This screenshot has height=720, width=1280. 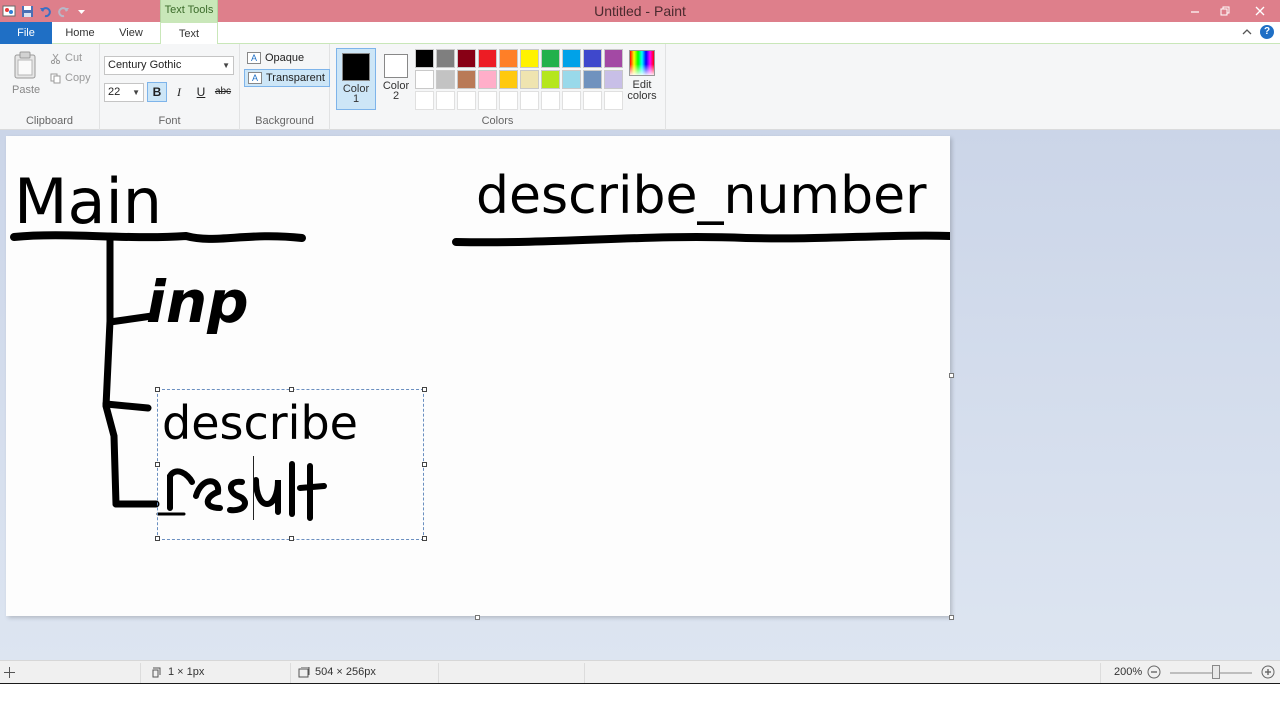 I want to click on cut-button: Cut, so click(x=66, y=58).